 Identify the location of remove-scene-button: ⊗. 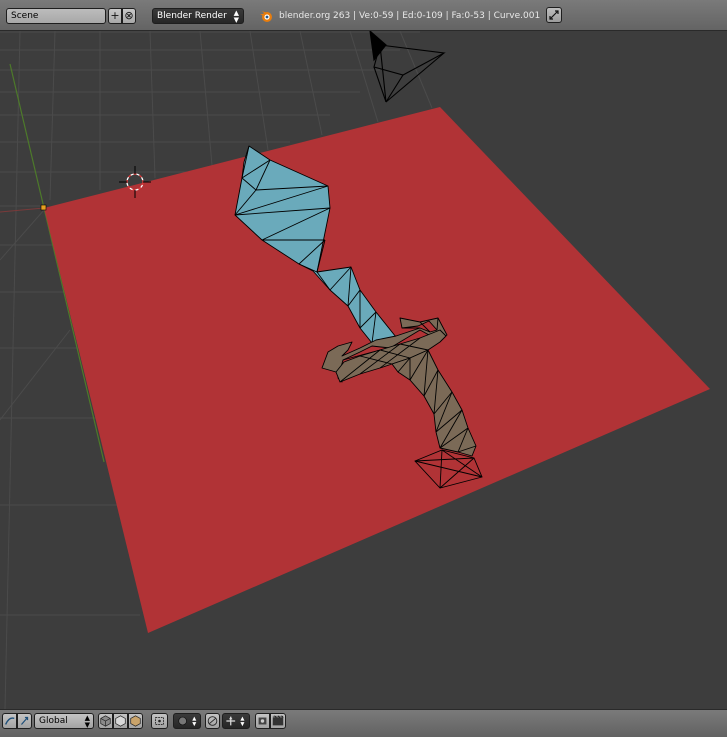
(129, 16).